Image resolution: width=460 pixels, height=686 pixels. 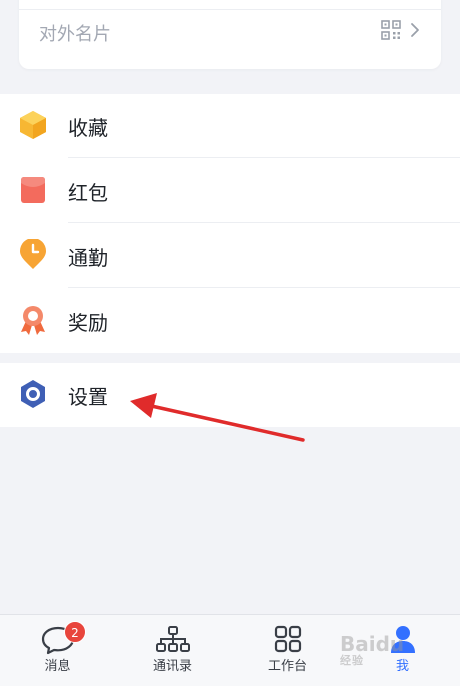 What do you see at coordinates (230, 256) in the screenshot?
I see `menu-item-commute: 通勤` at bounding box center [230, 256].